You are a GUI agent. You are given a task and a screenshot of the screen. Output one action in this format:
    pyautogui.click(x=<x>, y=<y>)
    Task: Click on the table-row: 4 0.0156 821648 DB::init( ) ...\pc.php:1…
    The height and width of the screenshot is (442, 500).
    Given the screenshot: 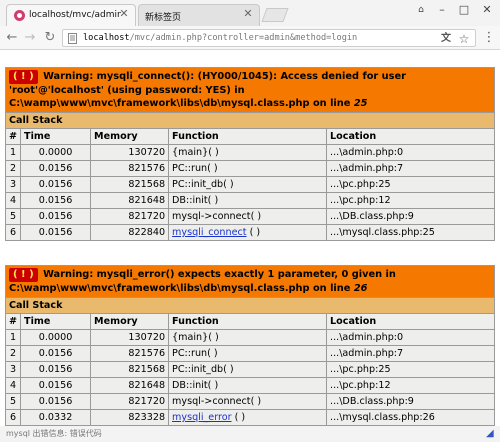 What is the action you would take?
    pyautogui.click(x=249, y=200)
    